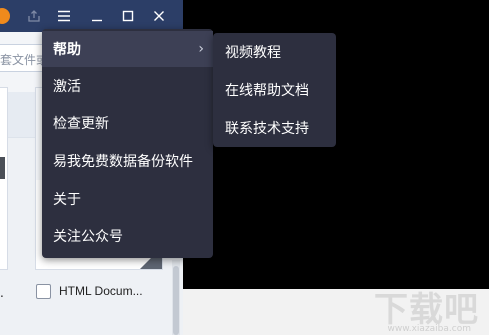 This screenshot has width=489, height=335. What do you see at coordinates (127, 236) in the screenshot?
I see `menu-item-follow-account: 关注公众号` at bounding box center [127, 236].